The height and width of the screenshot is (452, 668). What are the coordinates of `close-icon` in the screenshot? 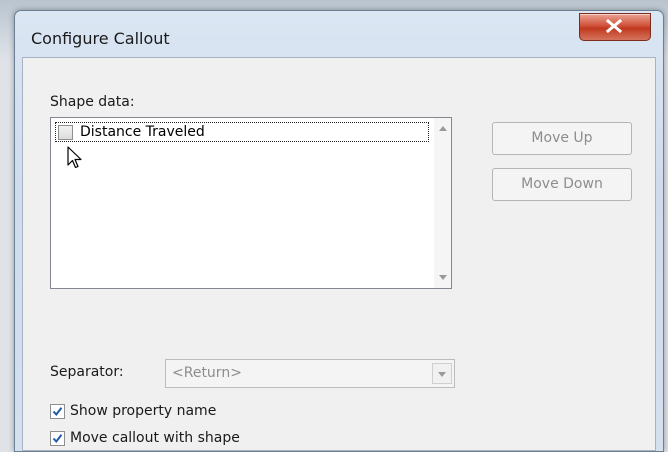 It's located at (614, 26).